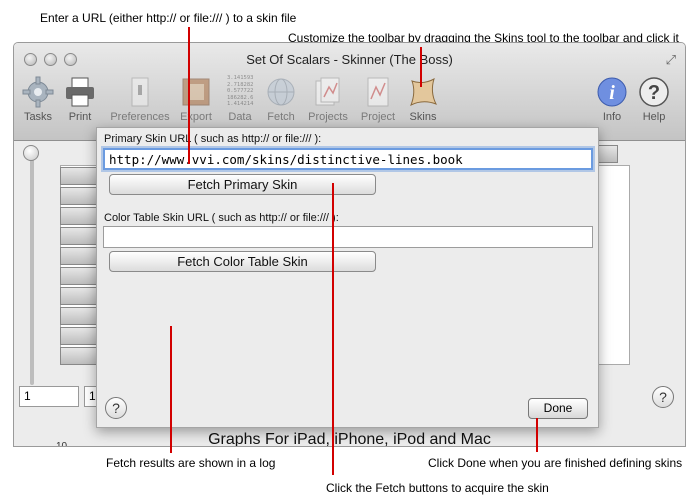 The image size is (700, 500). Describe the element at coordinates (240, 104) in the screenshot. I see `data-number: 1.414214` at that location.